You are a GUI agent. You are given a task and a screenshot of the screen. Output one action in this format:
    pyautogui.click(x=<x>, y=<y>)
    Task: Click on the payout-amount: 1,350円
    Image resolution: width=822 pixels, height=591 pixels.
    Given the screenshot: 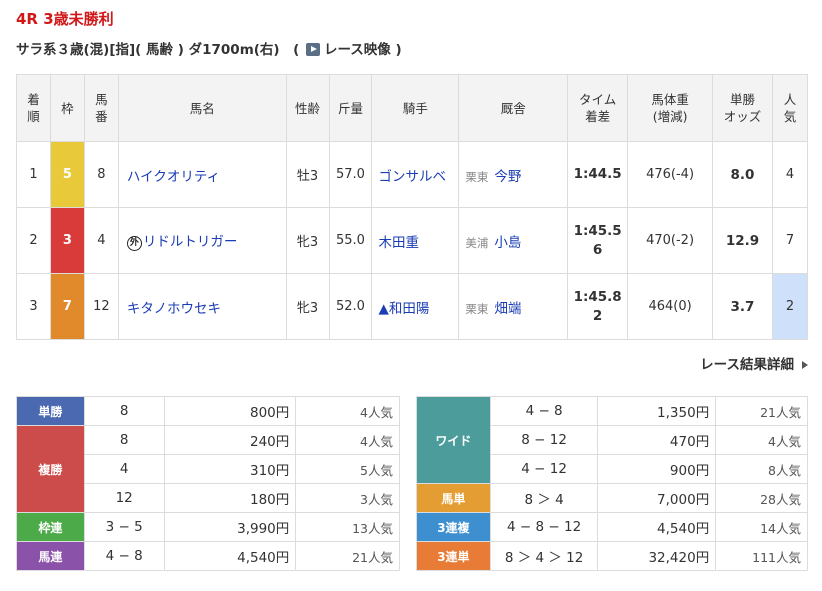 What is the action you would take?
    pyautogui.click(x=657, y=411)
    